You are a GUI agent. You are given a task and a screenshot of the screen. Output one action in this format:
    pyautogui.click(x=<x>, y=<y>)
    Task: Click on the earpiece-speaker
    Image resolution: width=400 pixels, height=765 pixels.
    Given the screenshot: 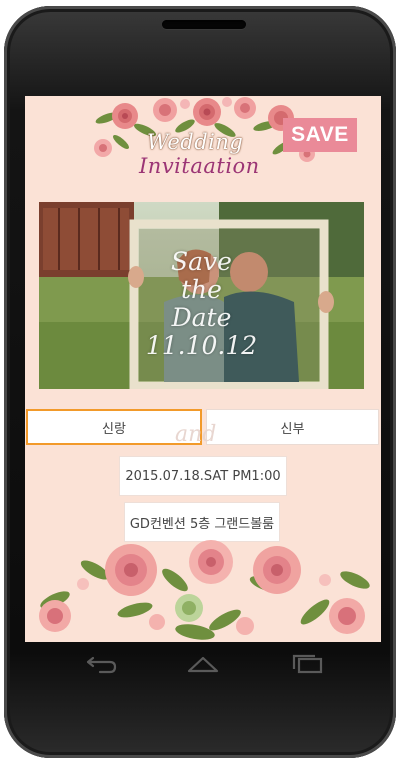 What is the action you would take?
    pyautogui.click(x=204, y=24)
    